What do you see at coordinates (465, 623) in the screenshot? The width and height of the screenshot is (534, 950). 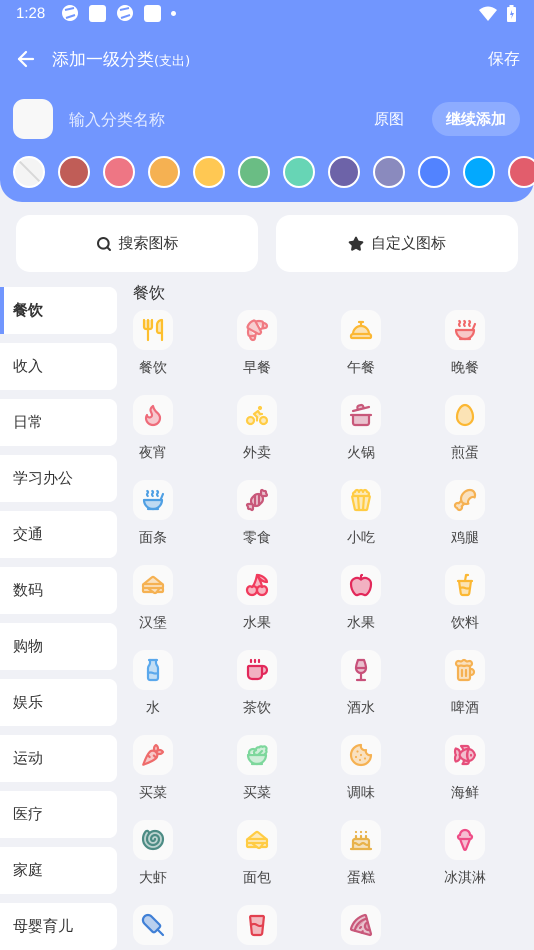 I see `icon-label: 饮料` at bounding box center [465, 623].